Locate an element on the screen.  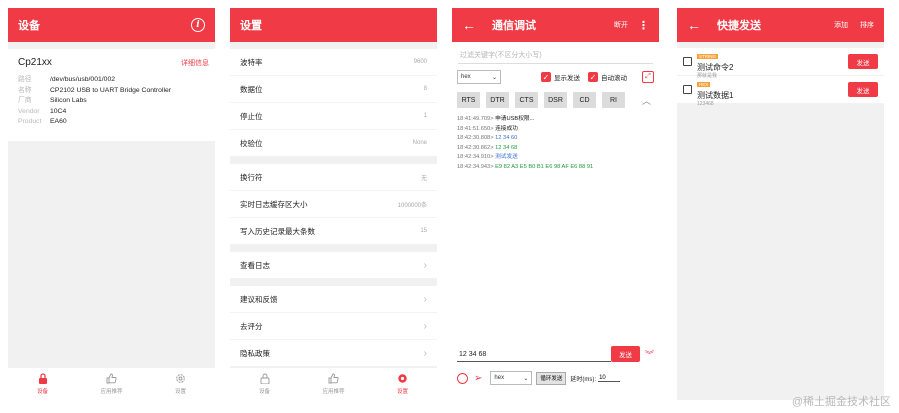
settings-header-title: 设置 is located at coordinates (251, 26).